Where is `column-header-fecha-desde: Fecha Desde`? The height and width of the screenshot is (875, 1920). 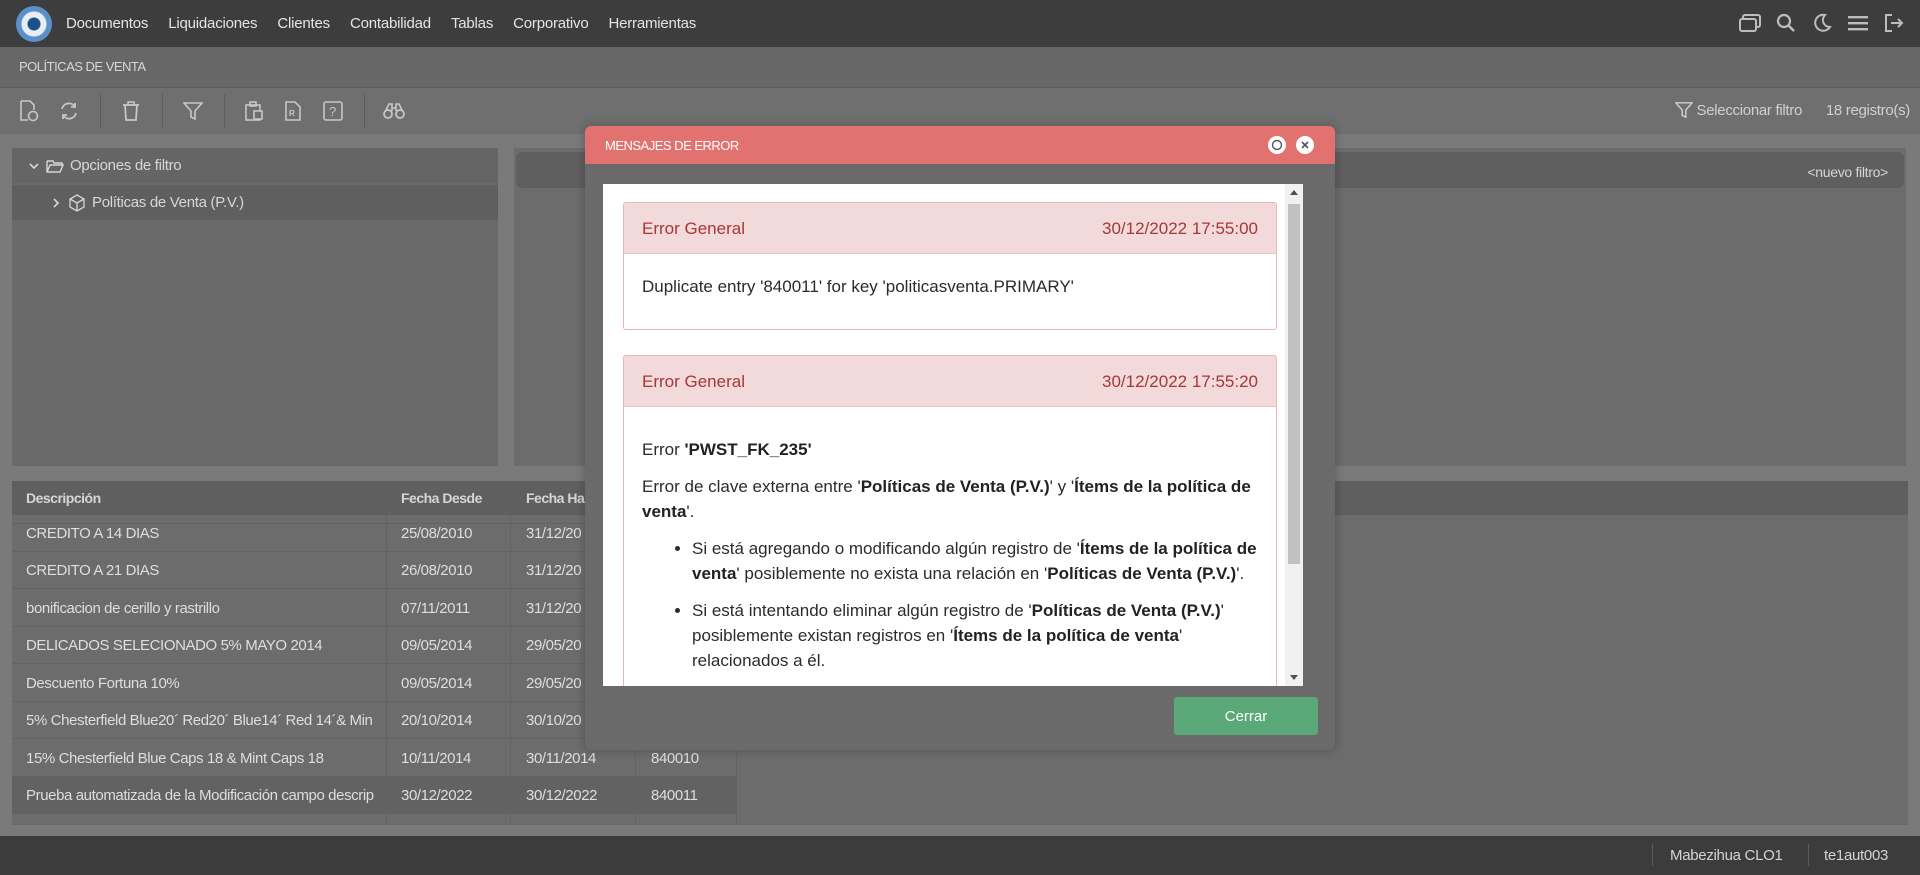
column-header-fecha-desde: Fecha Desde is located at coordinates (441, 498).